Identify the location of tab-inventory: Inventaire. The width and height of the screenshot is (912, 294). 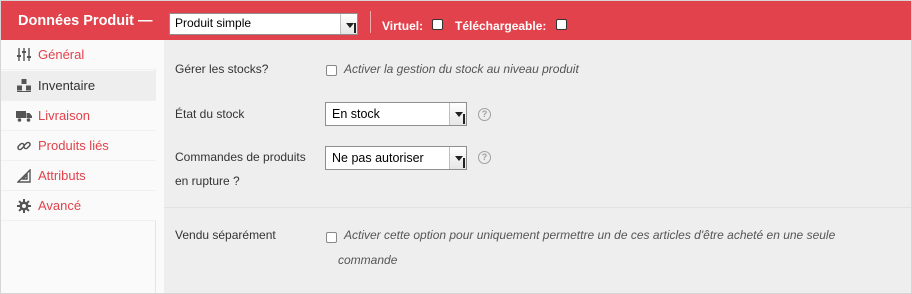
(78, 86).